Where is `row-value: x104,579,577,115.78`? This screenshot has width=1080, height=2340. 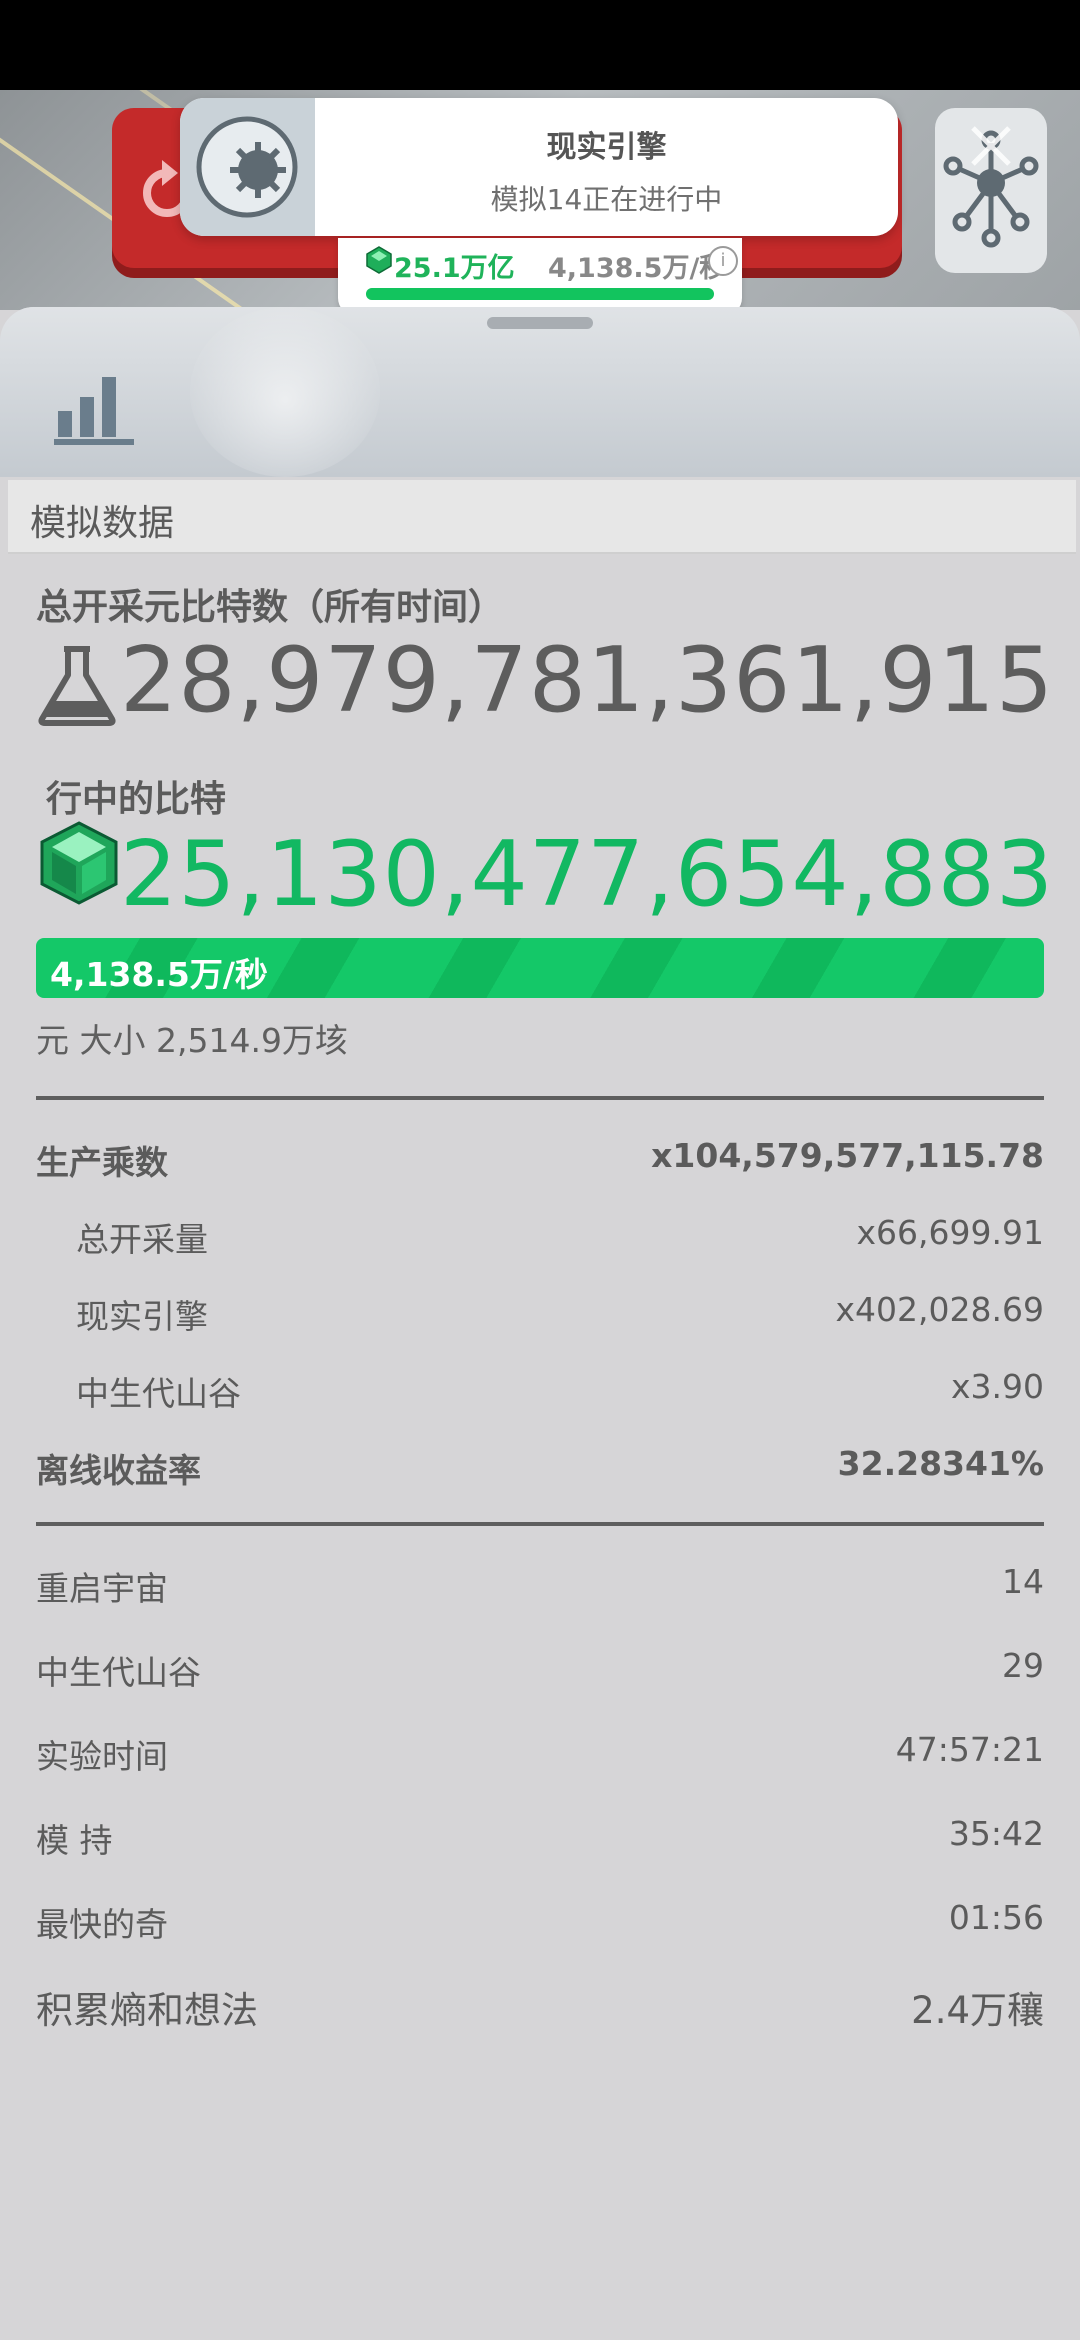
row-value: x104,579,577,115.78 is located at coordinates (847, 1155).